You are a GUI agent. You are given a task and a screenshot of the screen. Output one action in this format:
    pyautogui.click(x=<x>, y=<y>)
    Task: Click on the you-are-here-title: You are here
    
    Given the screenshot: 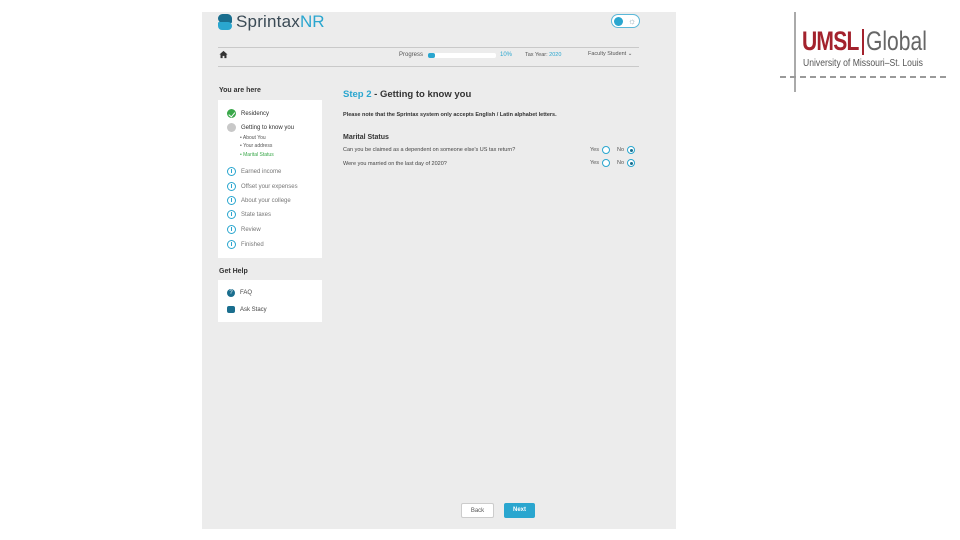 What is the action you would take?
    pyautogui.click(x=240, y=90)
    